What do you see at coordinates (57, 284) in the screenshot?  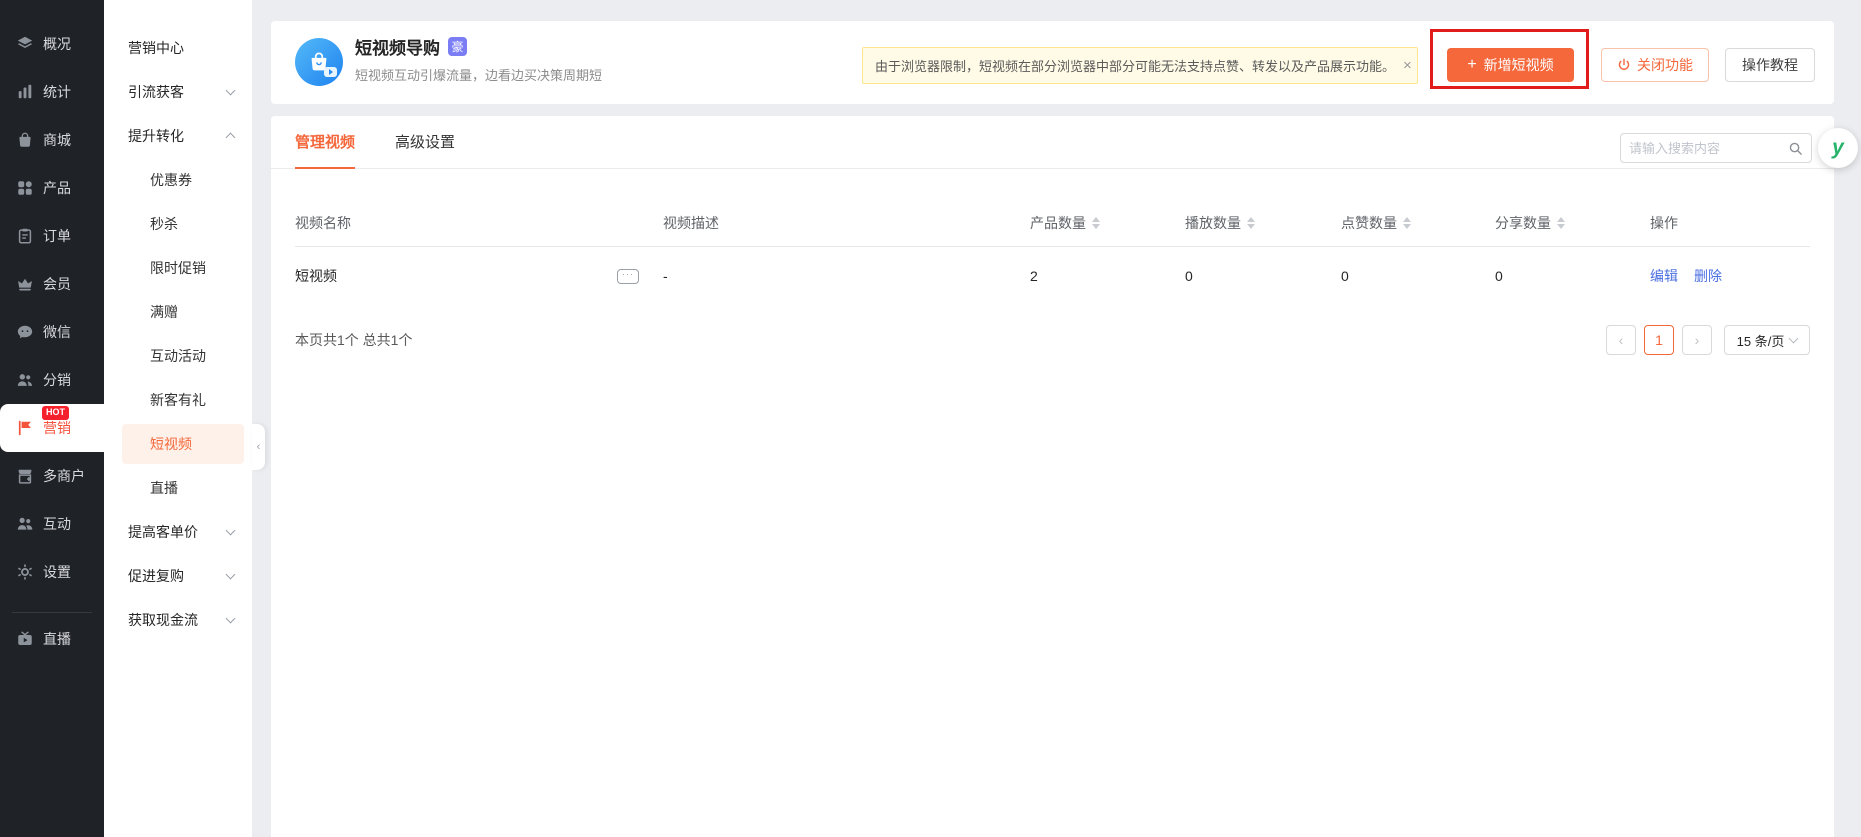 I see `sidebar-item-label: 会员` at bounding box center [57, 284].